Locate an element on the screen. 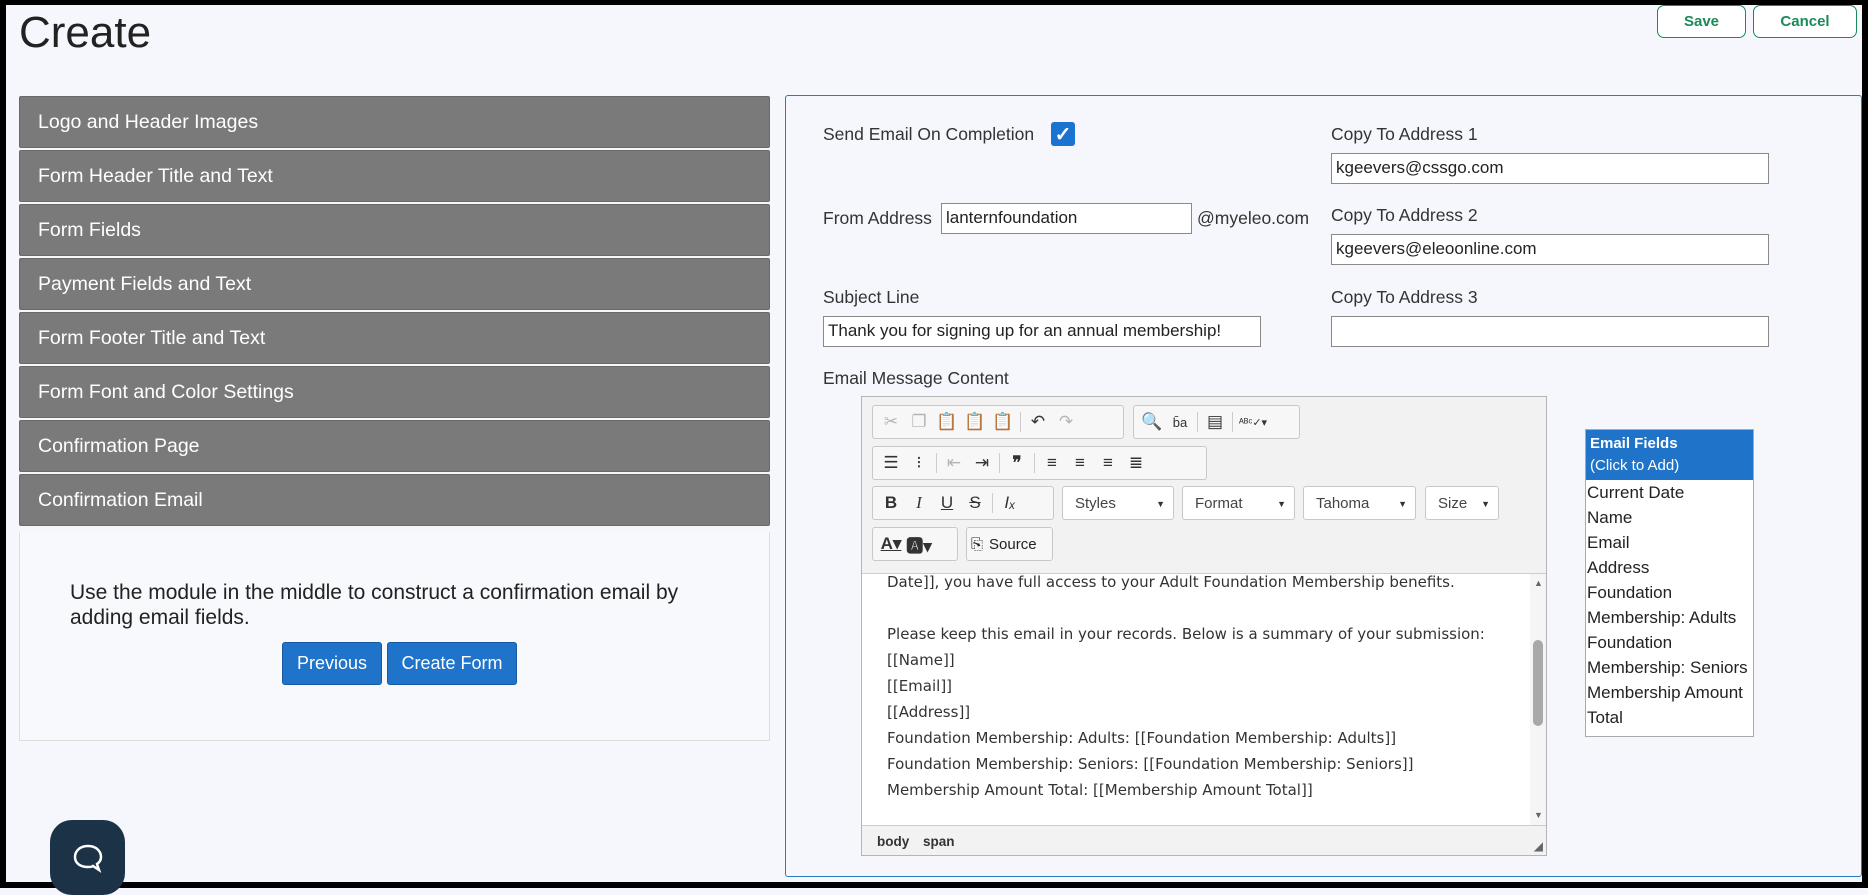 The width and height of the screenshot is (1868, 895). email-field-membership-total: Membership Amount is located at coordinates (1669, 692).